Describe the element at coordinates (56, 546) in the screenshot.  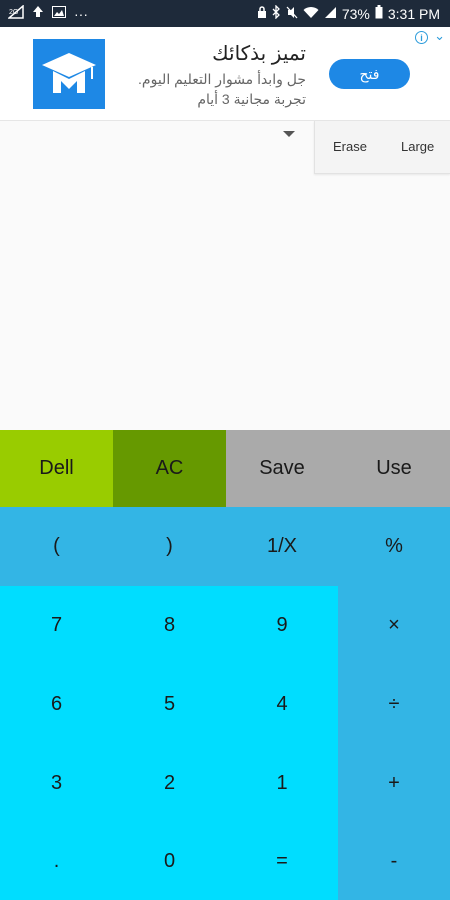
I see `open-paren-button: (` at that location.